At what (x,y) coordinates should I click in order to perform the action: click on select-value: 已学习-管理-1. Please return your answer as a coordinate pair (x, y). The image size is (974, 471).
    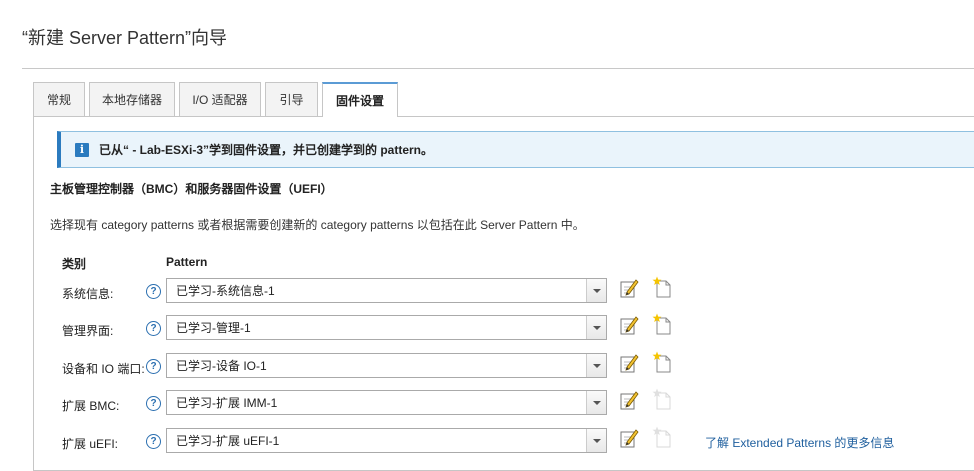
    Looking at the image, I should click on (213, 328).